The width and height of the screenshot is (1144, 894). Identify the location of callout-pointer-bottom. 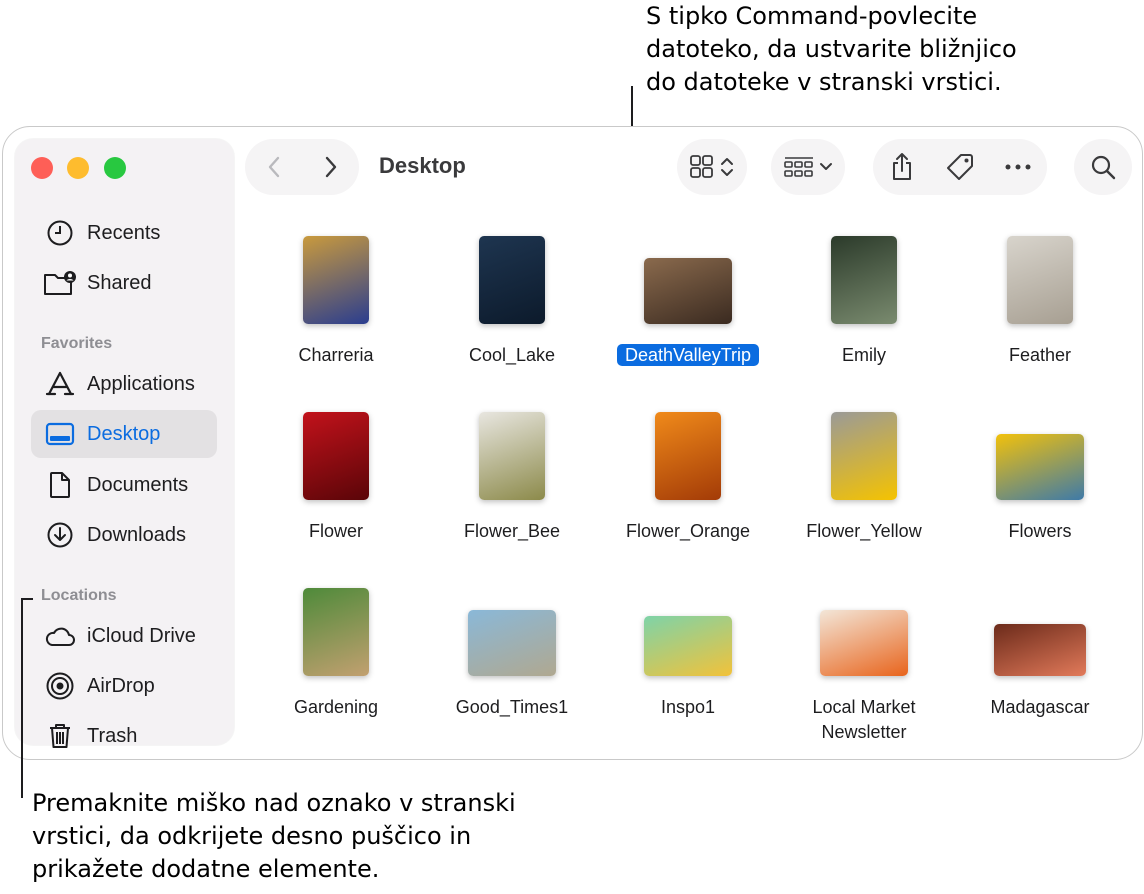
(22, 698).